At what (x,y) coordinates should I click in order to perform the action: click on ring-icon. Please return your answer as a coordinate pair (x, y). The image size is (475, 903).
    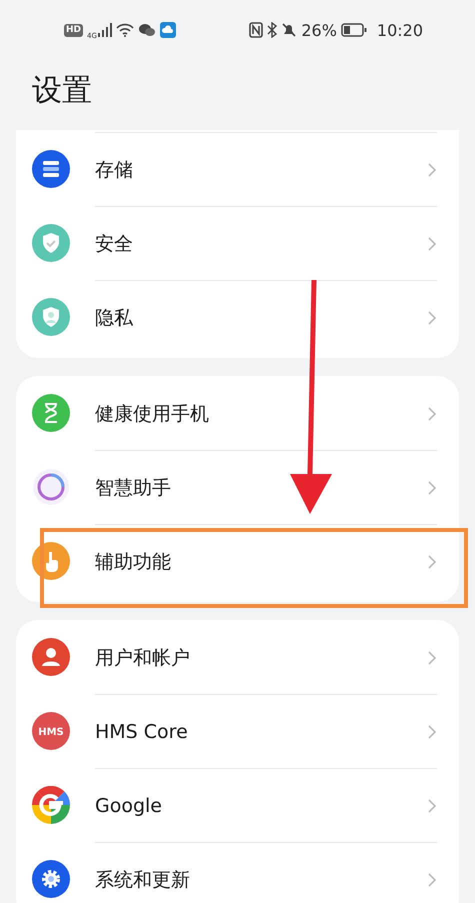
    Looking at the image, I should click on (51, 487).